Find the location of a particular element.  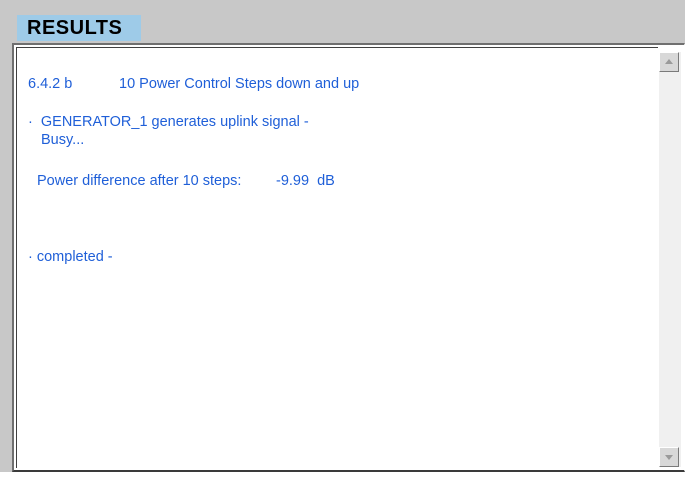

results-header-tab: RESULTS is located at coordinates (79, 28).